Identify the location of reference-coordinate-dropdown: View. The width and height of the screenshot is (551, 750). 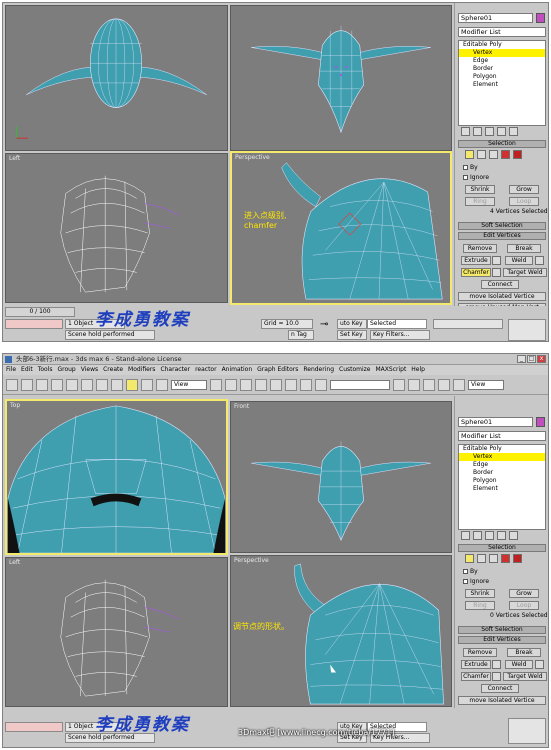
(189, 384).